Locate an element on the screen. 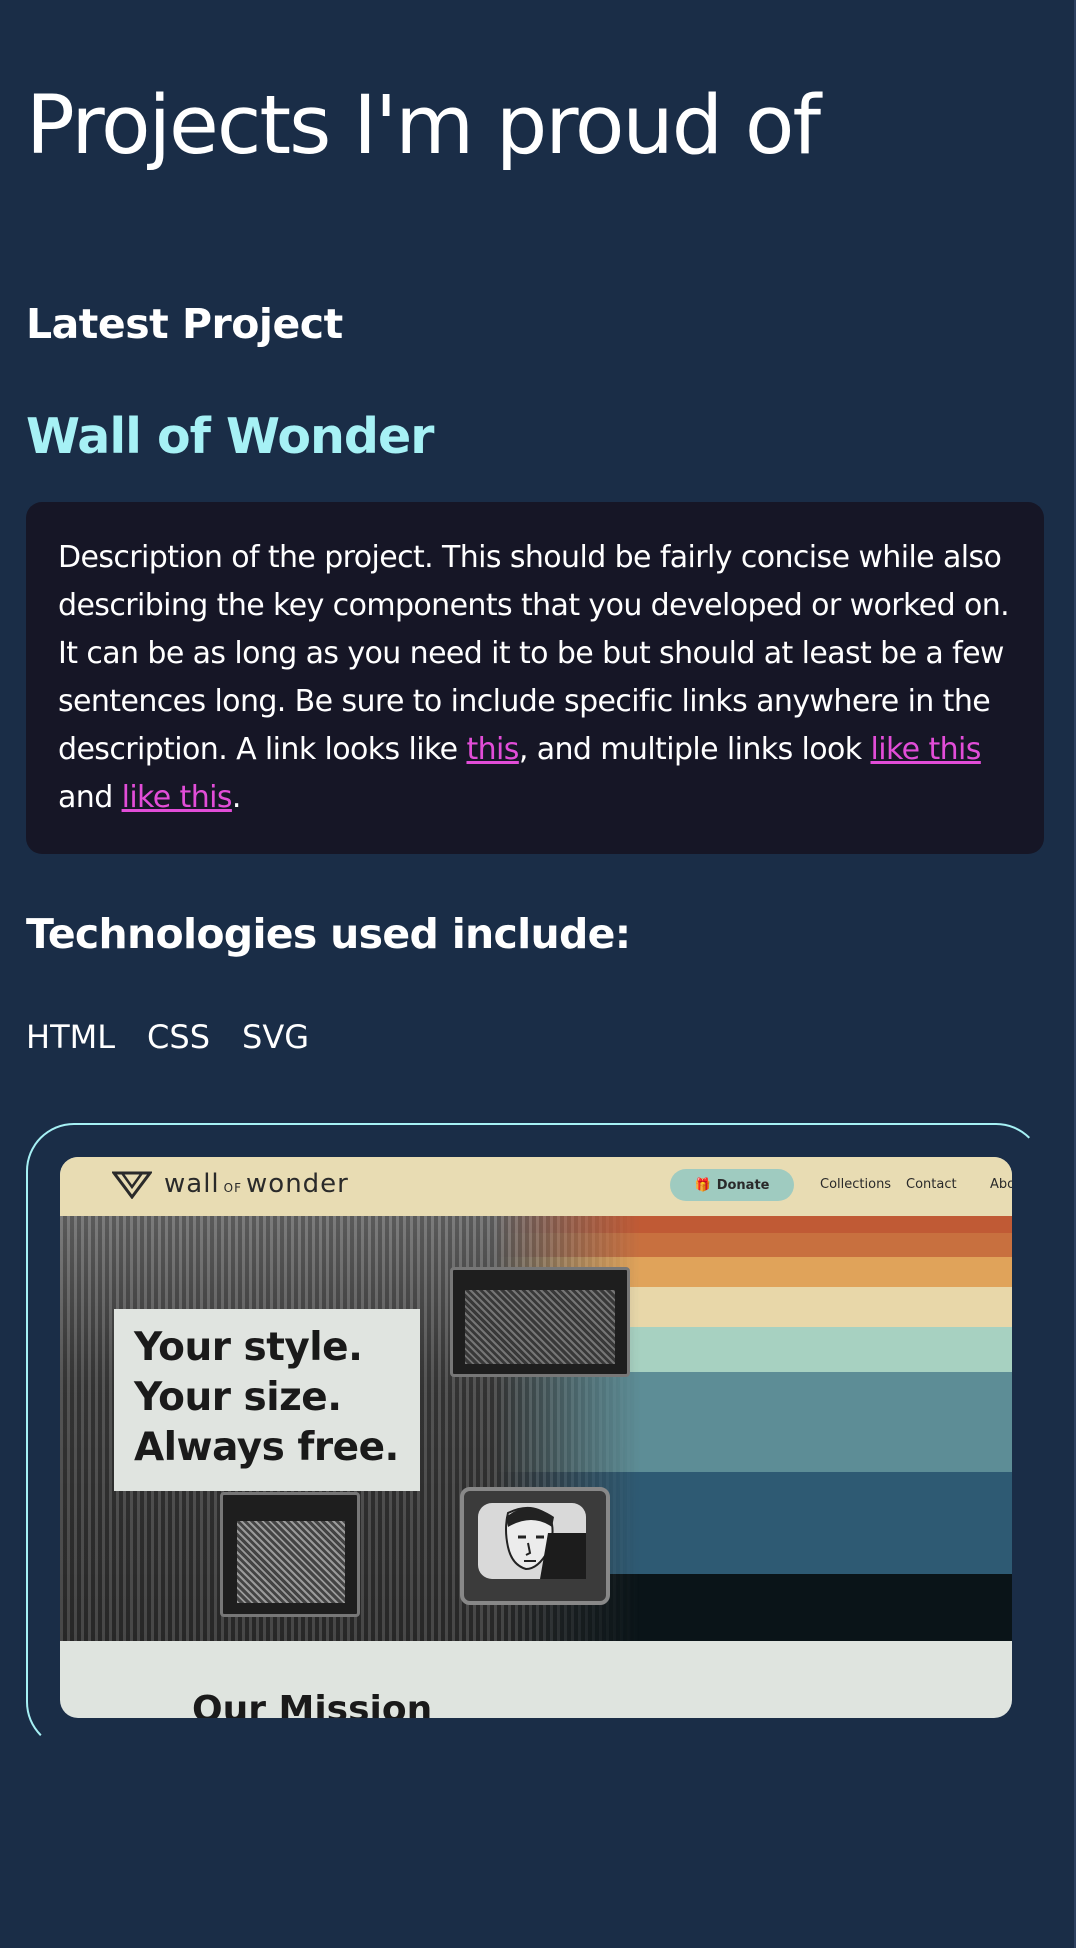  logo-of: OF is located at coordinates (233, 1188).